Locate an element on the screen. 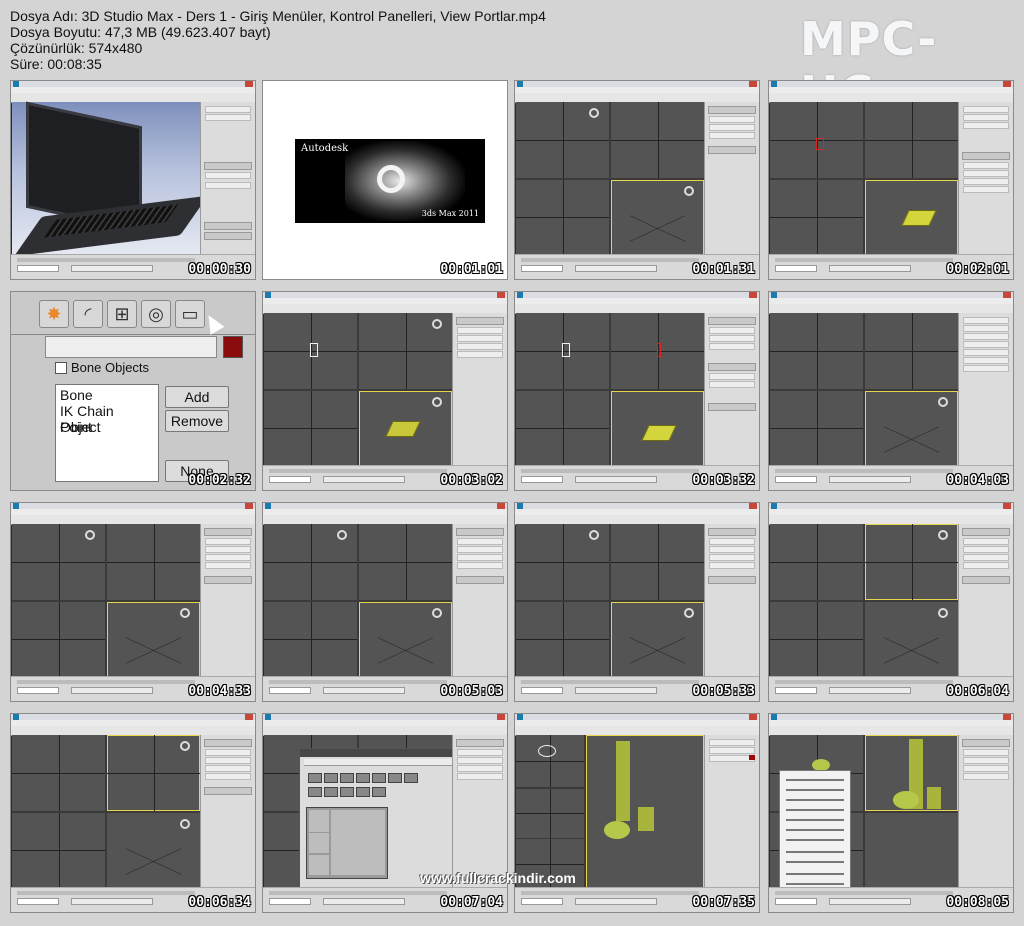 This screenshot has height=926, width=1024. arc-icon: ◜ is located at coordinates (88, 314).